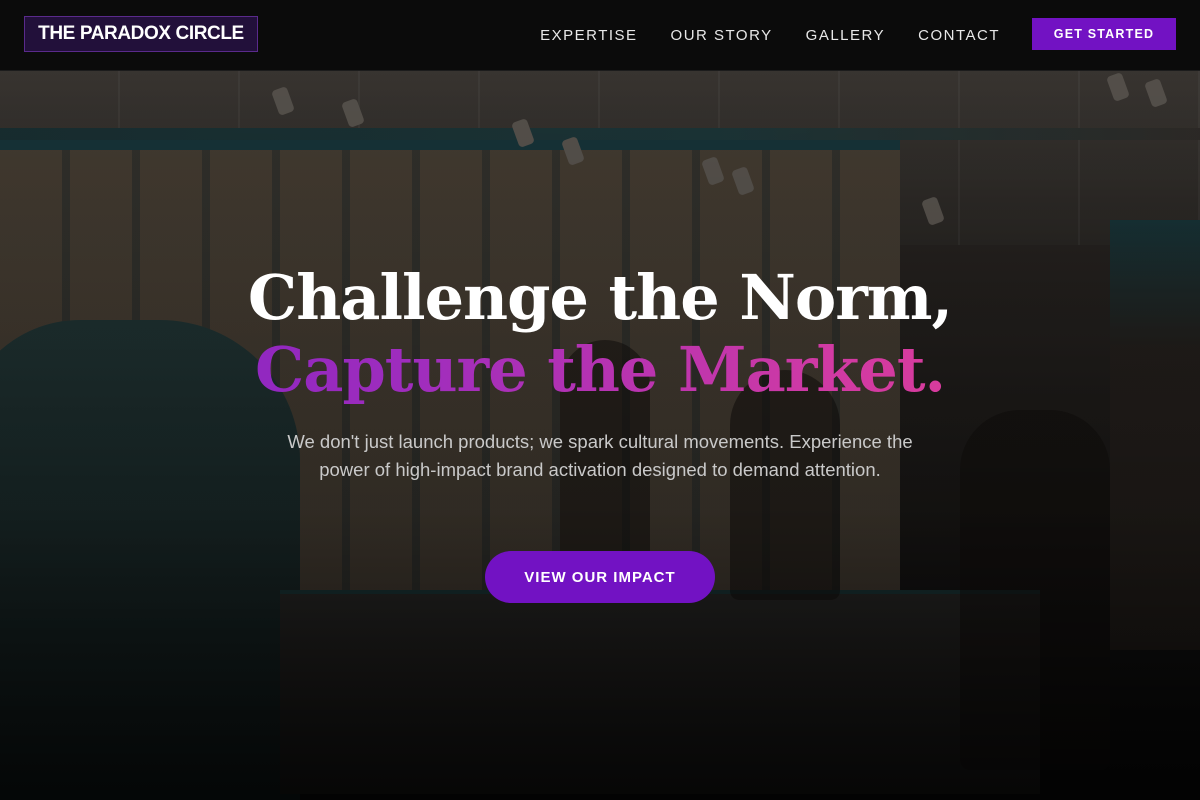 Image resolution: width=1200 pixels, height=800 pixels. What do you see at coordinates (959, 35) in the screenshot?
I see `nav-link-contact: CONTACT` at bounding box center [959, 35].